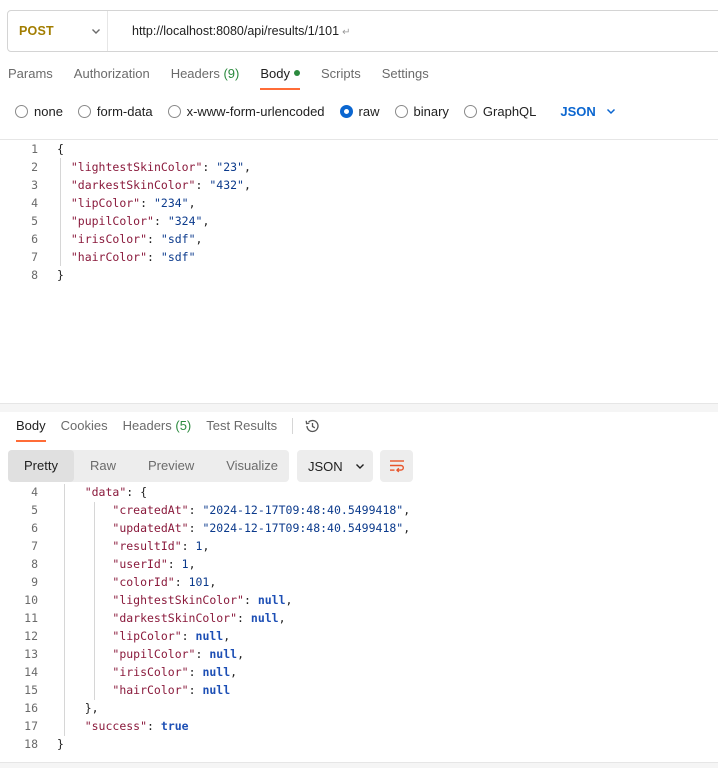 Image resolution: width=718 pixels, height=768 pixels. What do you see at coordinates (34, 185) in the screenshot?
I see `line-number: 3` at bounding box center [34, 185].